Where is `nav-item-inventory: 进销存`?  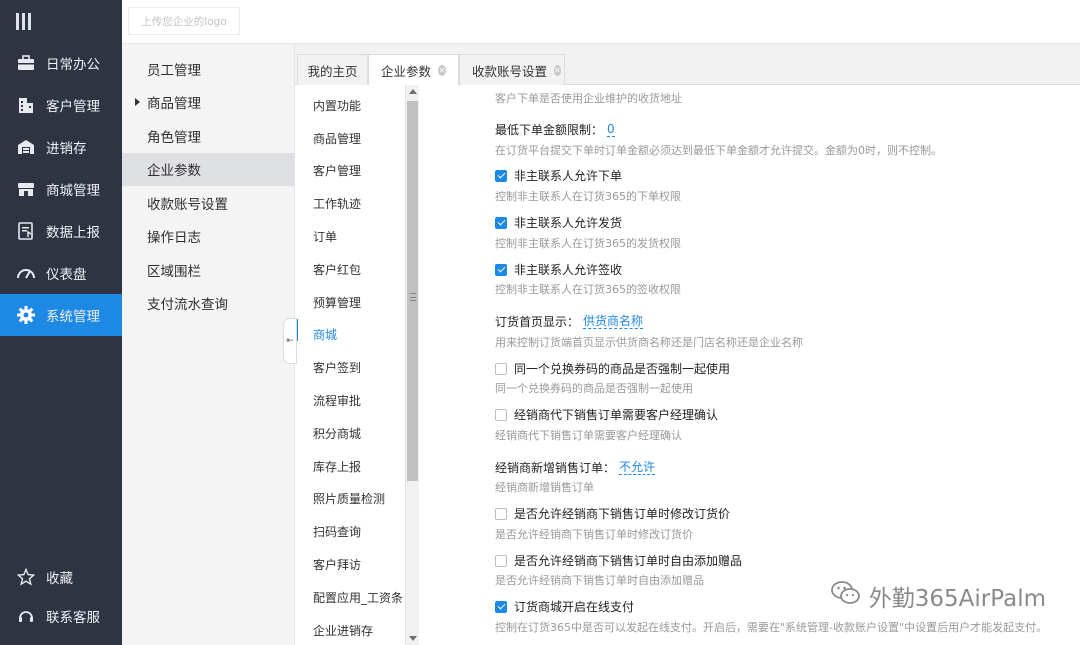 nav-item-inventory: 进销存 is located at coordinates (61, 147).